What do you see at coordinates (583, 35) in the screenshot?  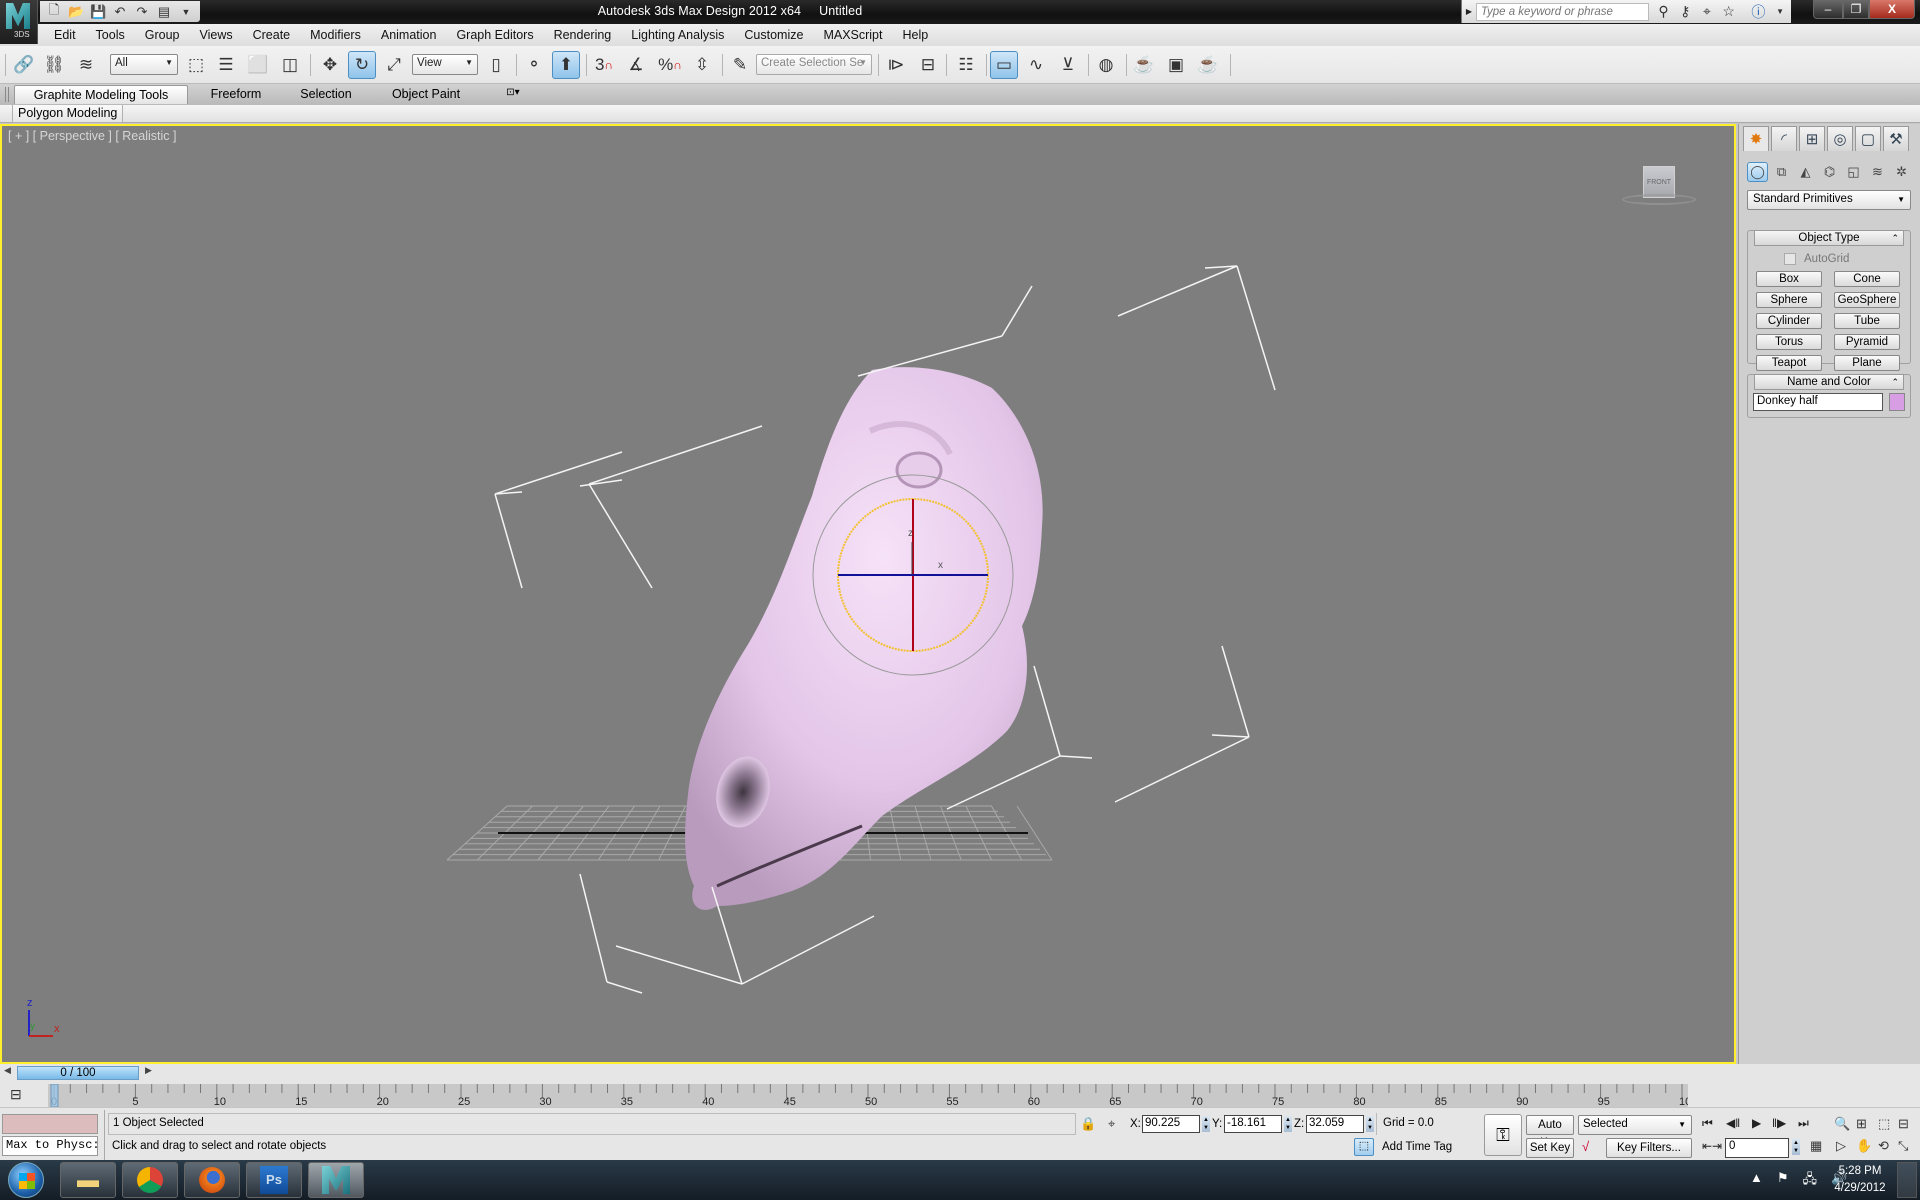 I see `menu-rendering: Rendering` at bounding box center [583, 35].